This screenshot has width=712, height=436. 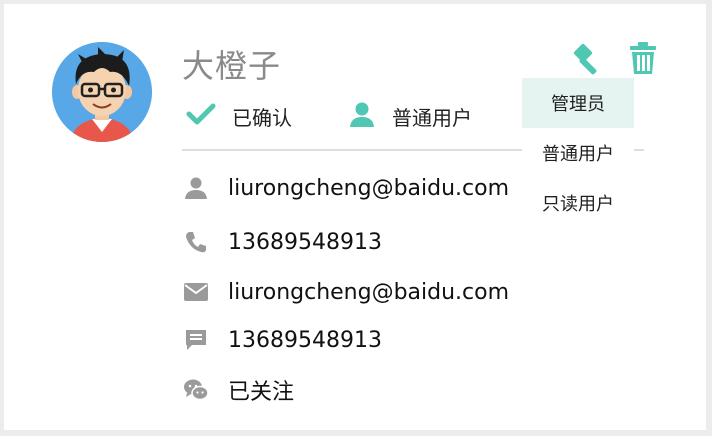 I want to click on message-value: 13689548913, so click(x=305, y=340).